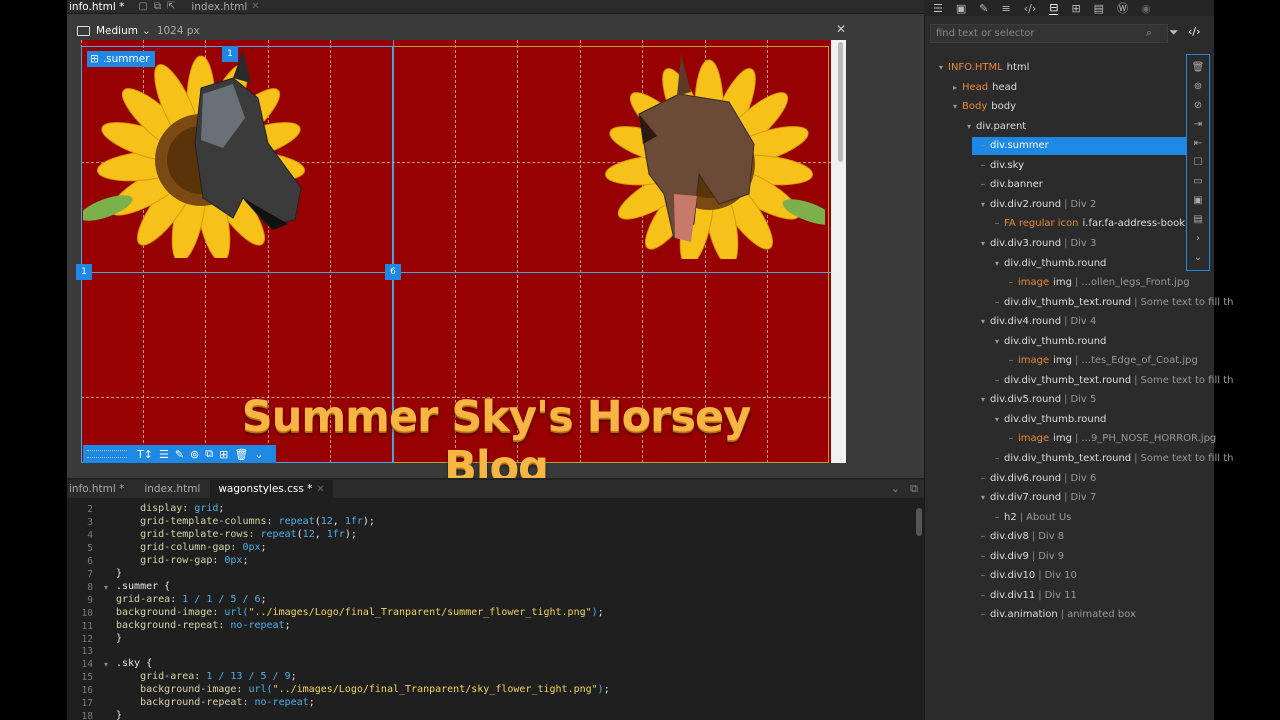 Image resolution: width=1280 pixels, height=720 pixels. What do you see at coordinates (176, 489) in the screenshot?
I see `editor-tab-index: index.html` at bounding box center [176, 489].